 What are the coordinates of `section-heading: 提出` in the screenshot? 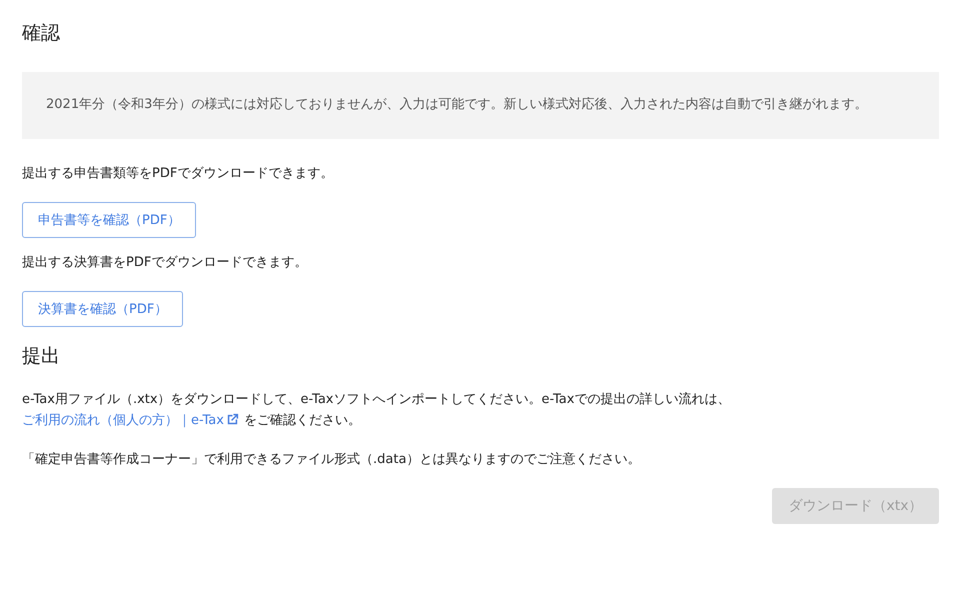 It's located at (41, 356).